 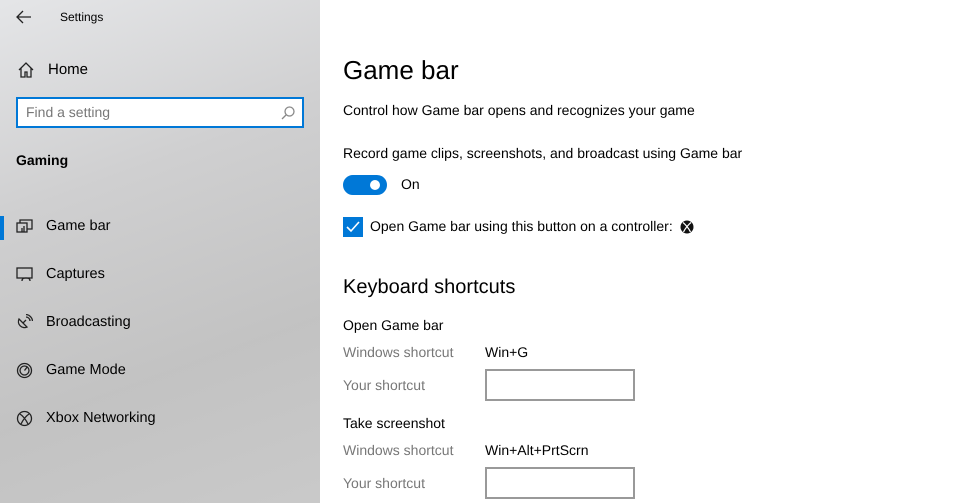 What do you see at coordinates (521, 226) in the screenshot?
I see `checkbox-label: Open Game bar using this button on a controller:` at bounding box center [521, 226].